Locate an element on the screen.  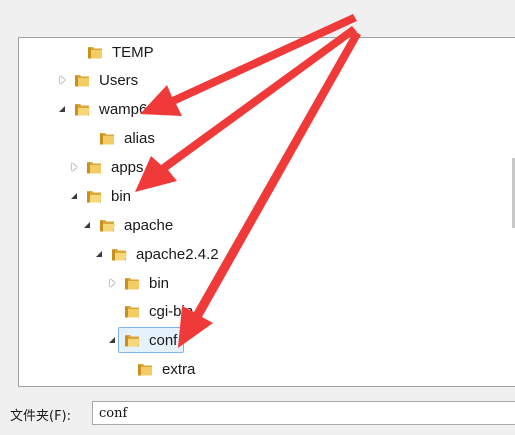
tree-item-label: apache is located at coordinates (149, 225).